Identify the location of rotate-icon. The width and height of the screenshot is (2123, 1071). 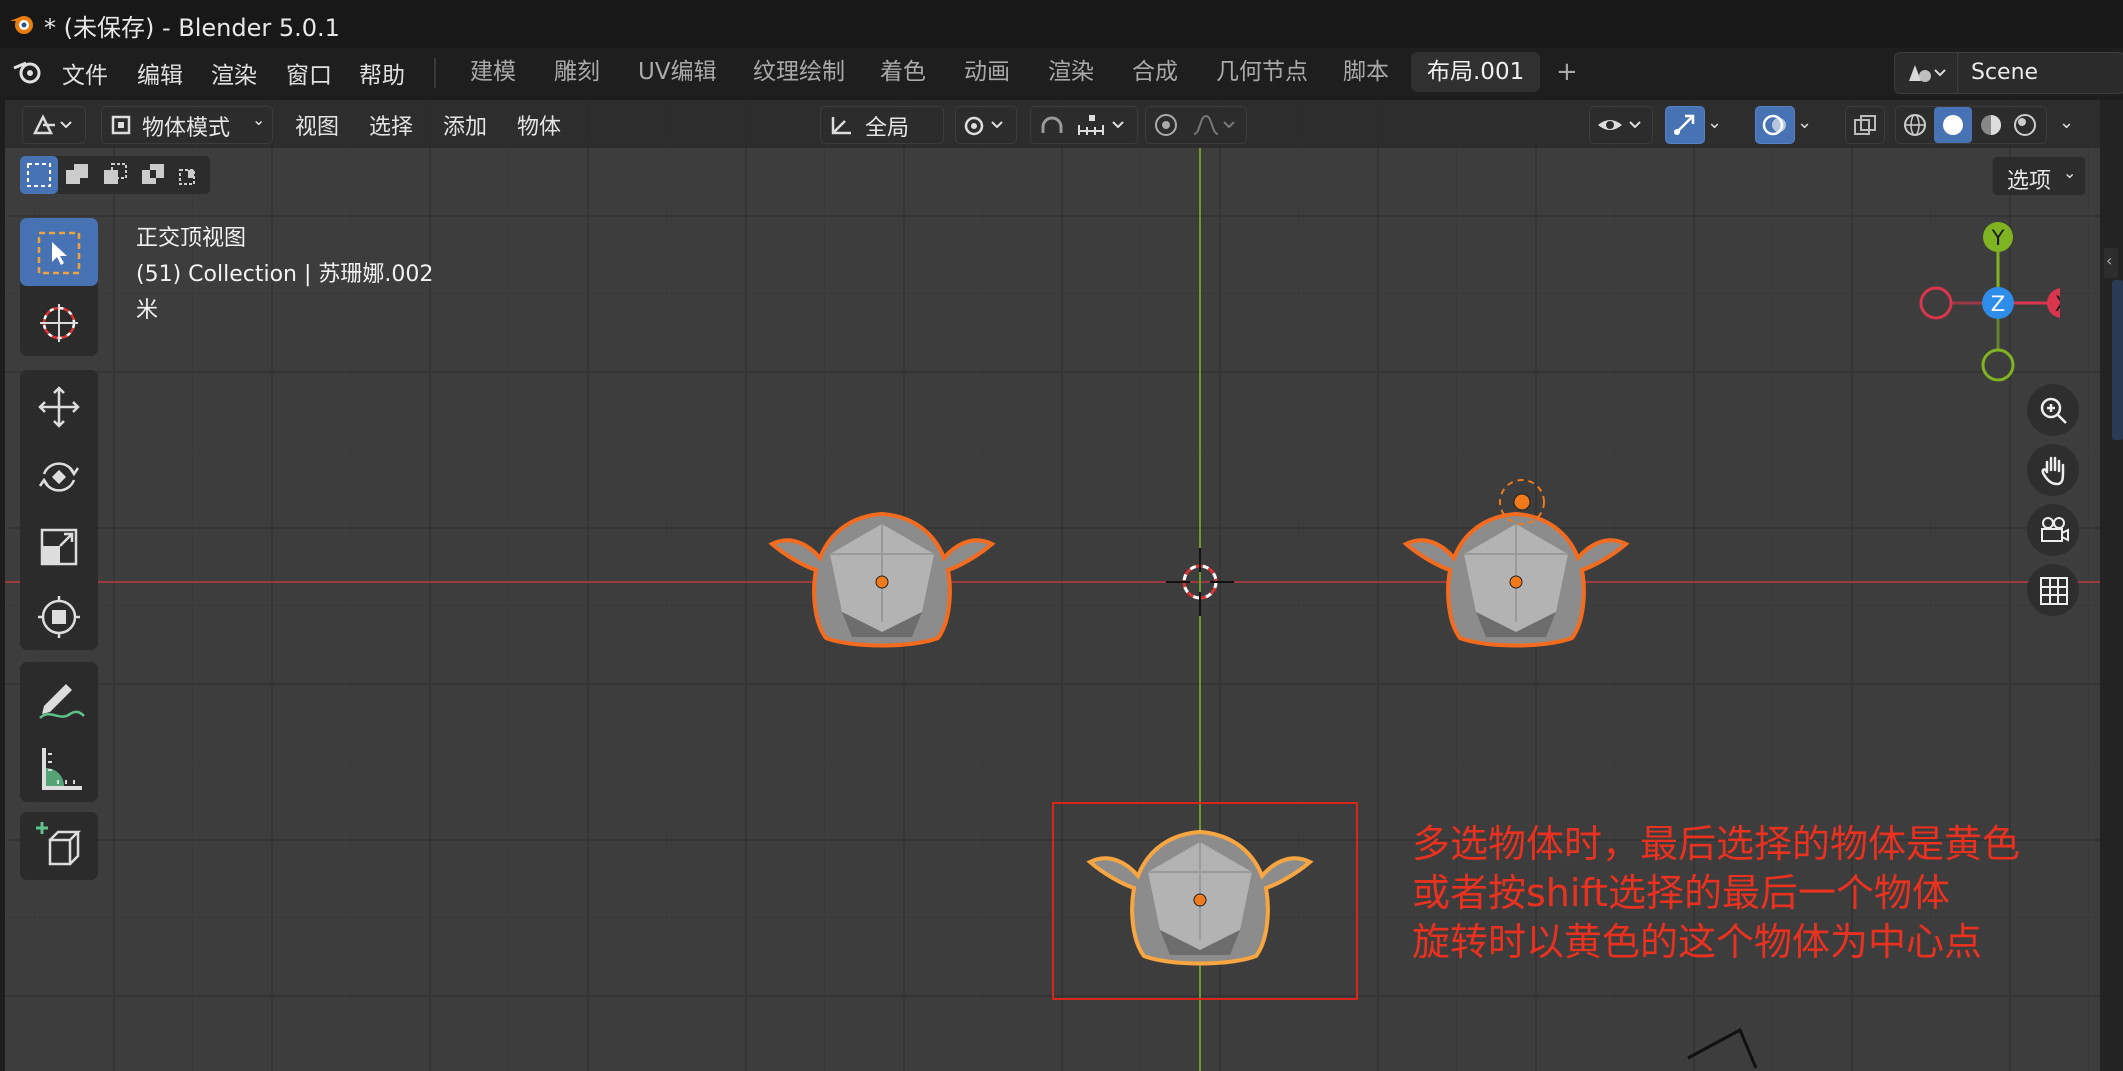
(59, 477).